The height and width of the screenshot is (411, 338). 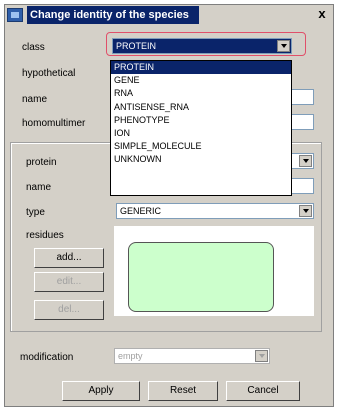 I want to click on homomultimer-label: homomultimer, so click(x=54, y=123).